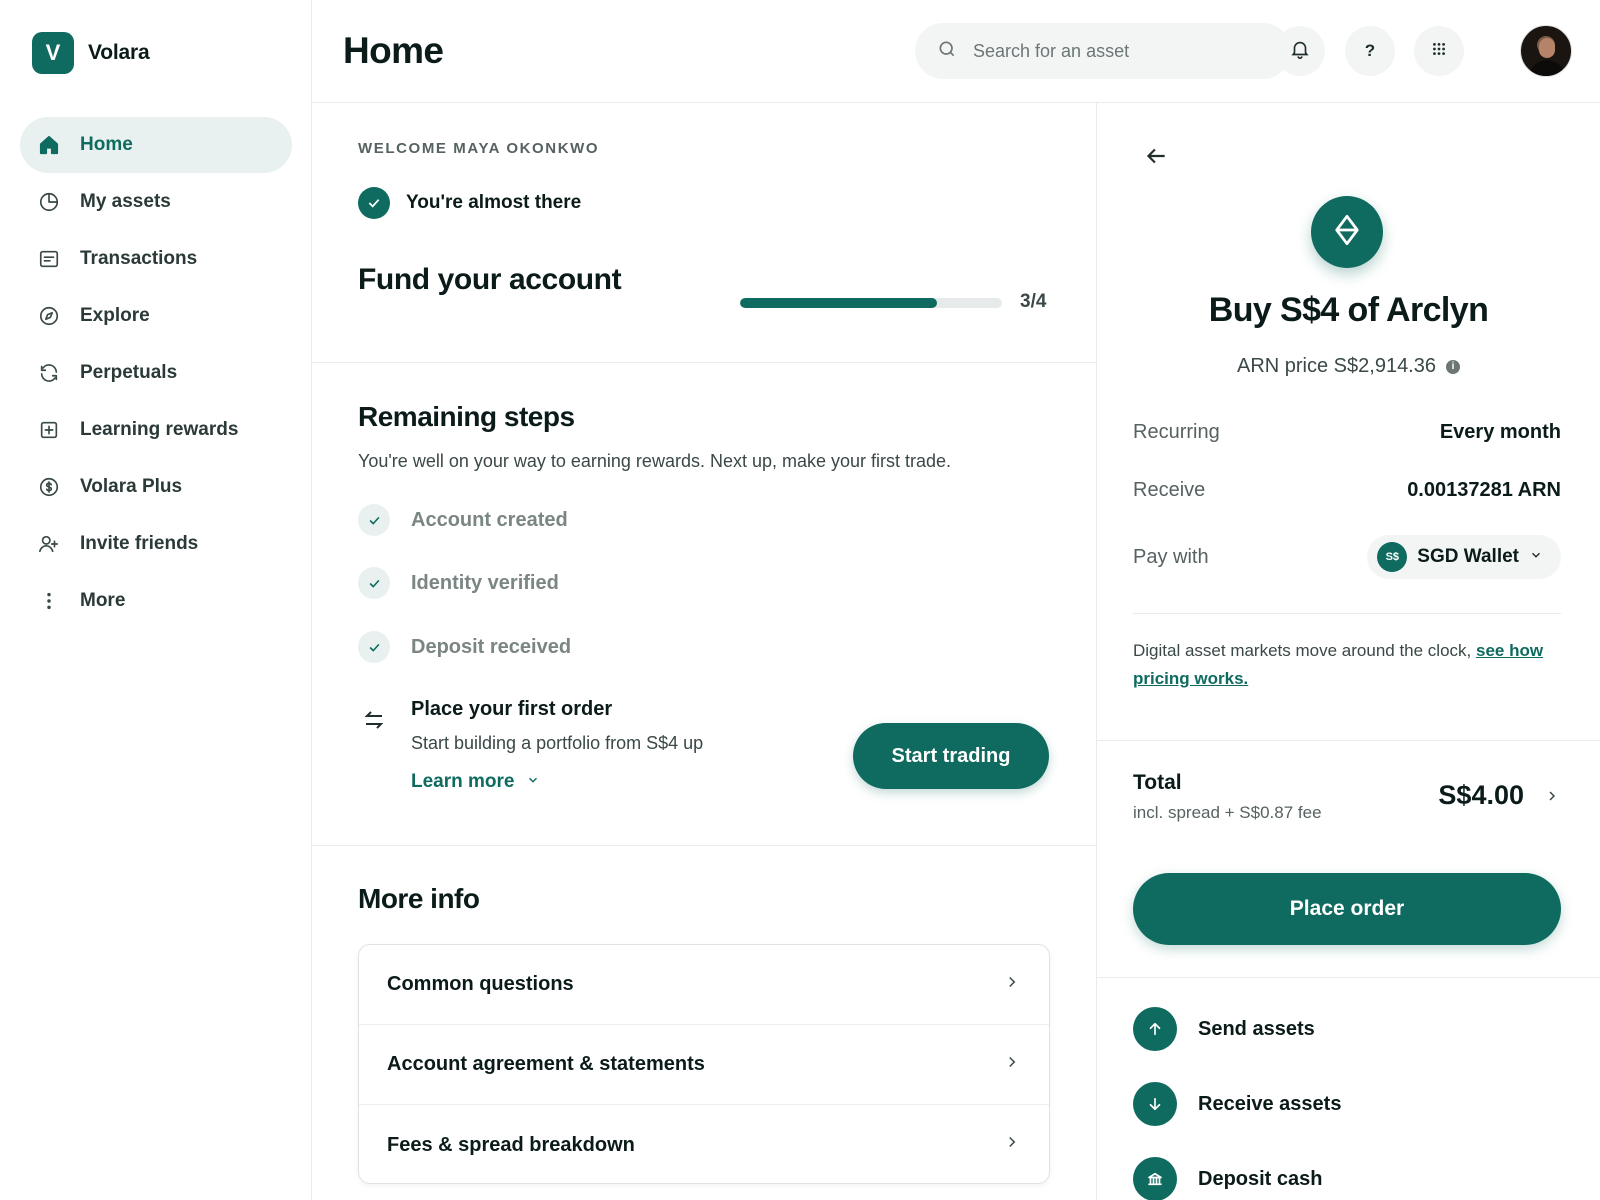 This screenshot has width=1600, height=1200. I want to click on pay-with-row: Pay with S$ SGD Wallet, so click(1347, 557).